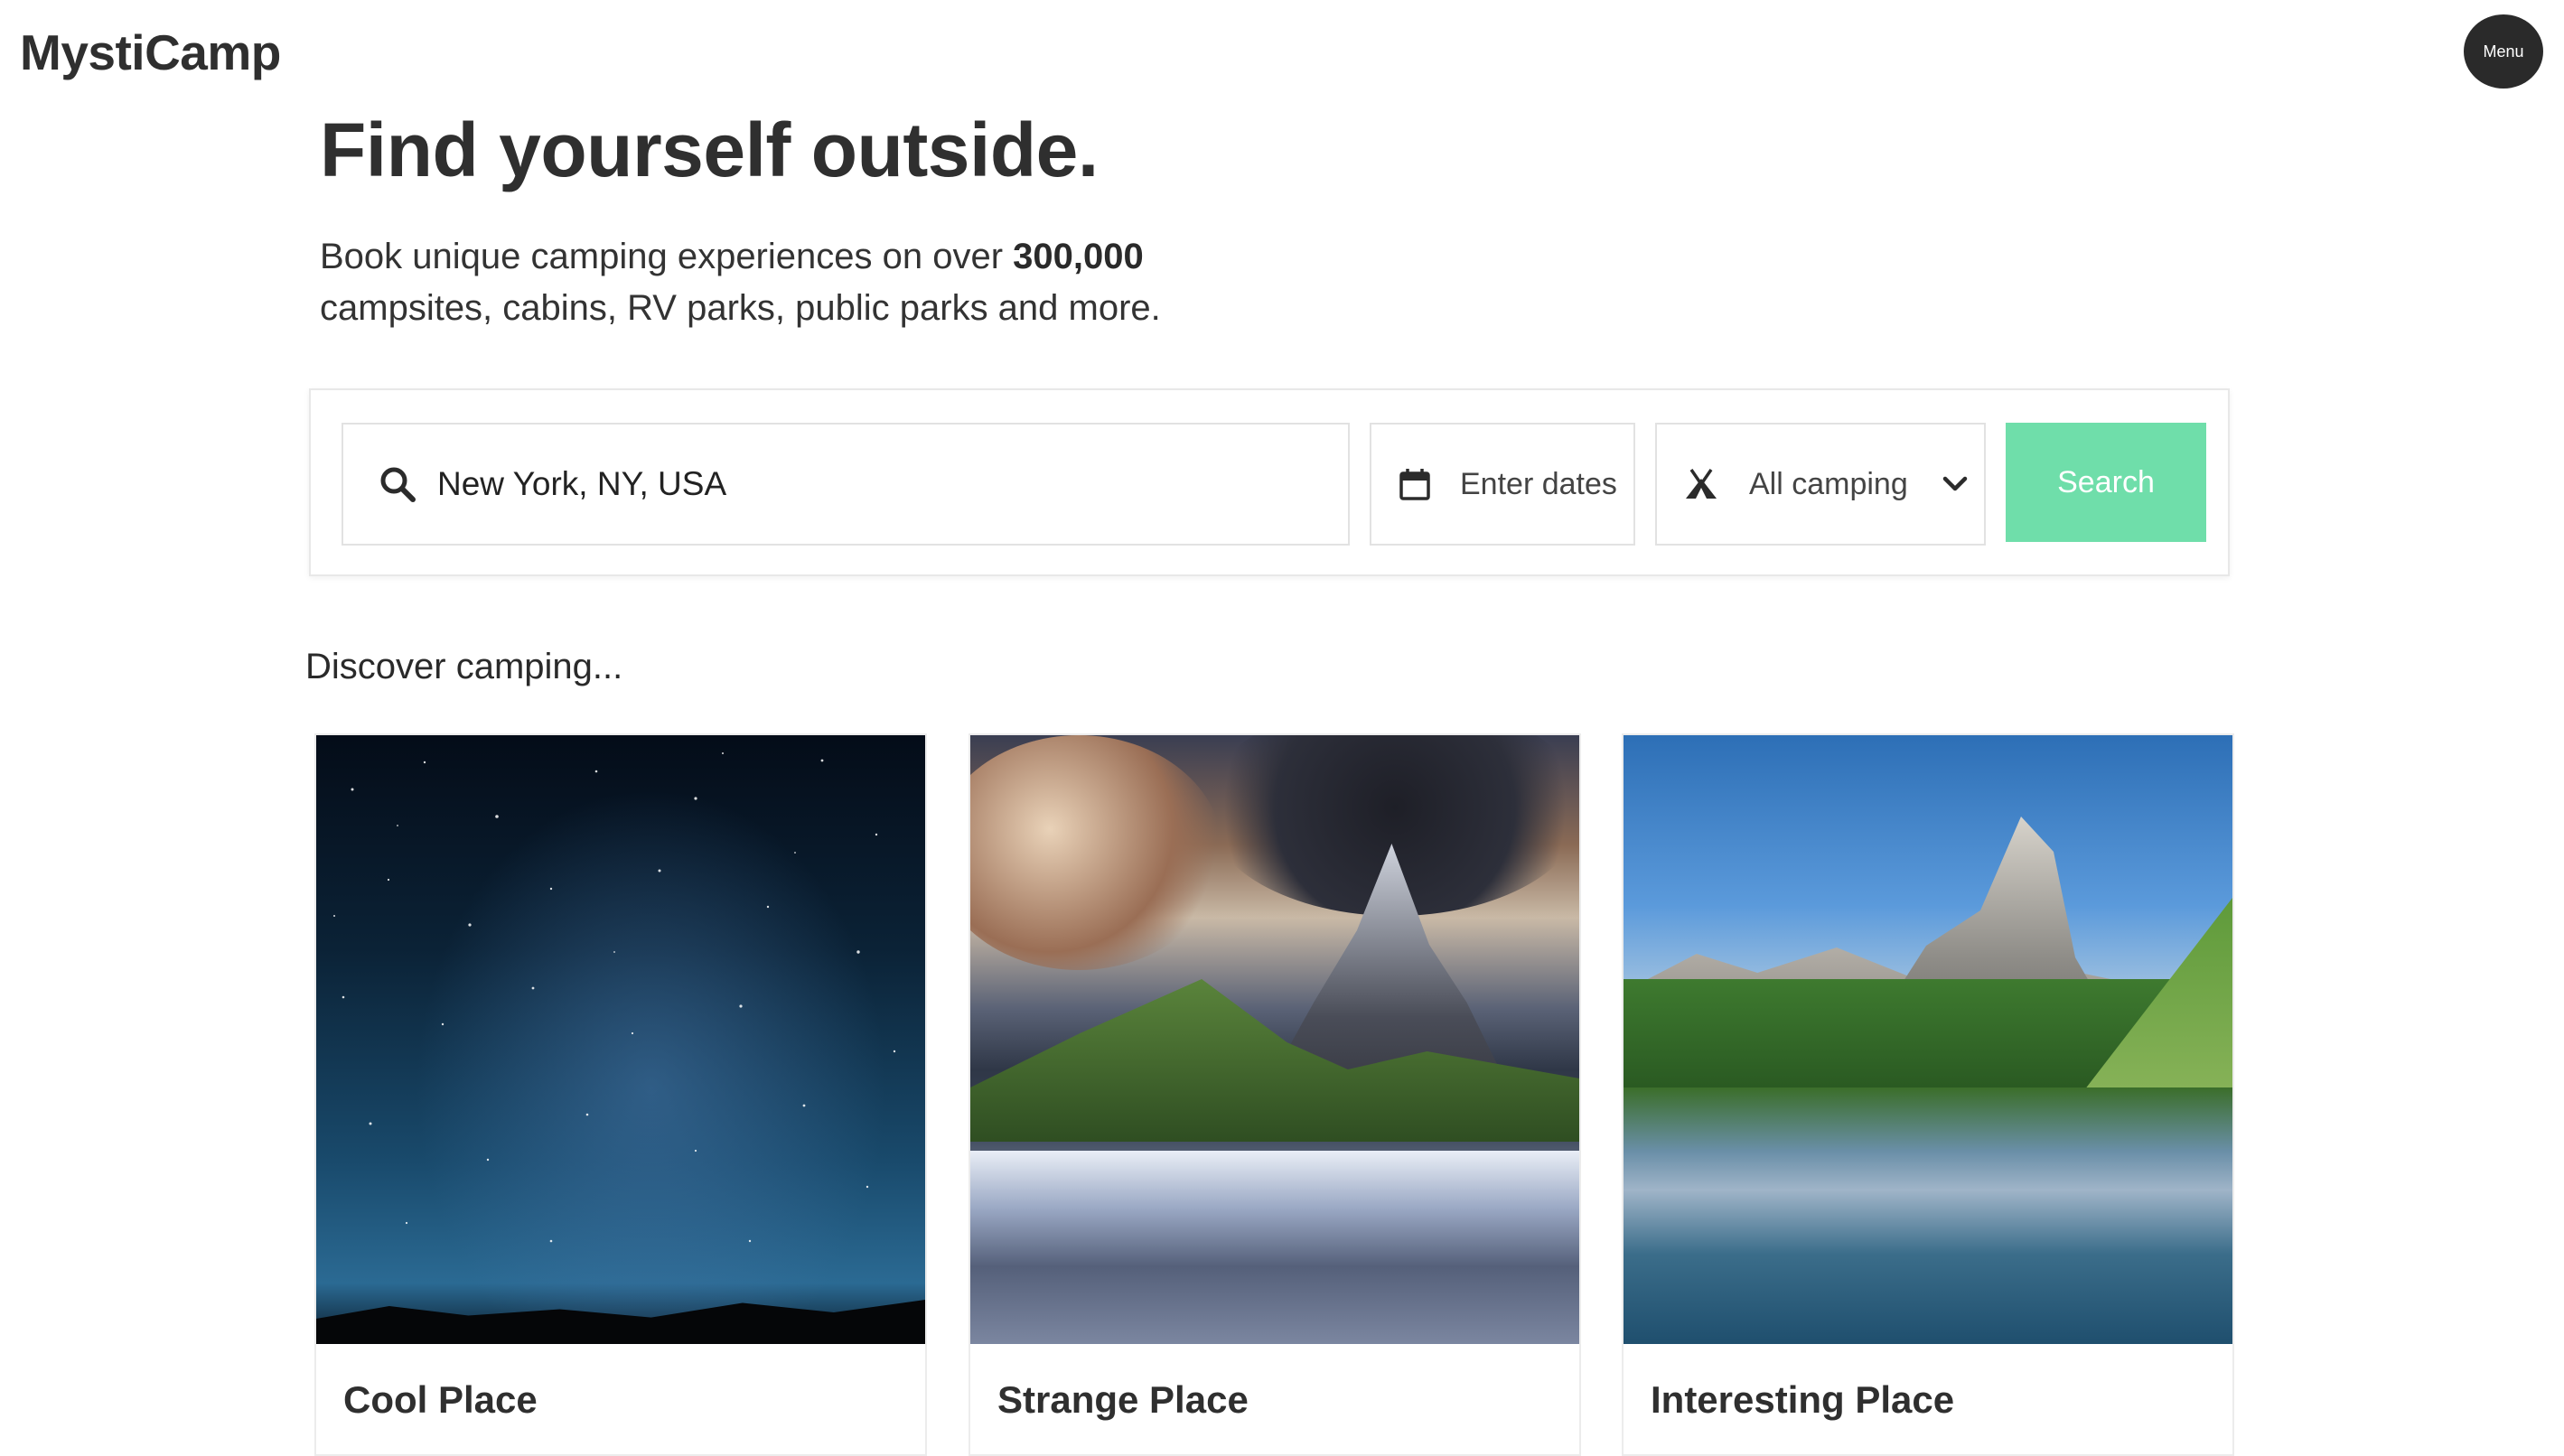  What do you see at coordinates (441, 1400) in the screenshot?
I see `place-title-cool: Cool Place` at bounding box center [441, 1400].